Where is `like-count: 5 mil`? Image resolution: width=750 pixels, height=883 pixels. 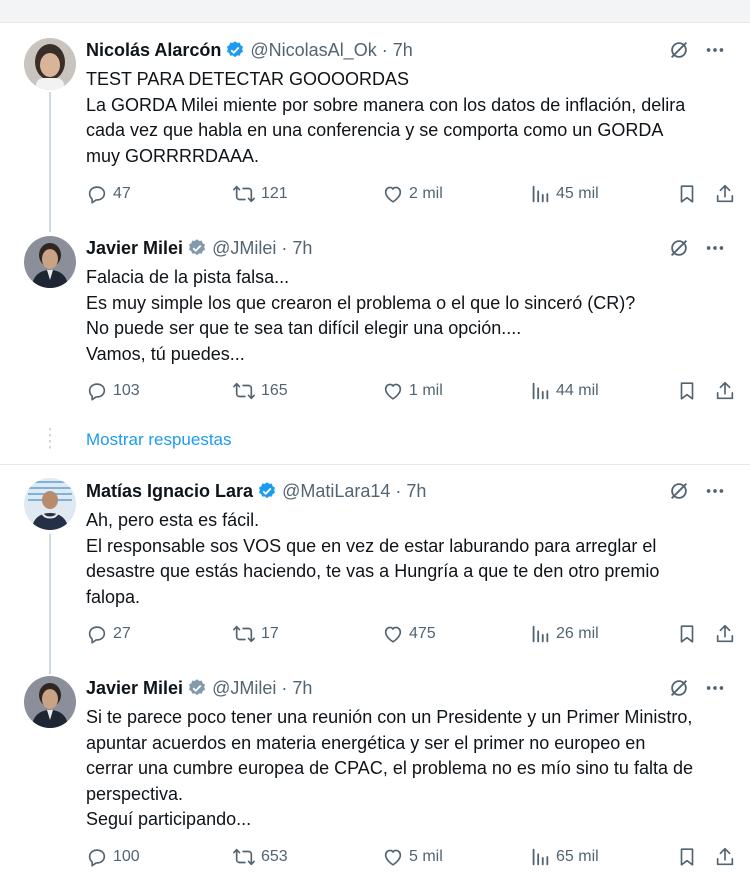
like-count: 5 mil is located at coordinates (426, 856).